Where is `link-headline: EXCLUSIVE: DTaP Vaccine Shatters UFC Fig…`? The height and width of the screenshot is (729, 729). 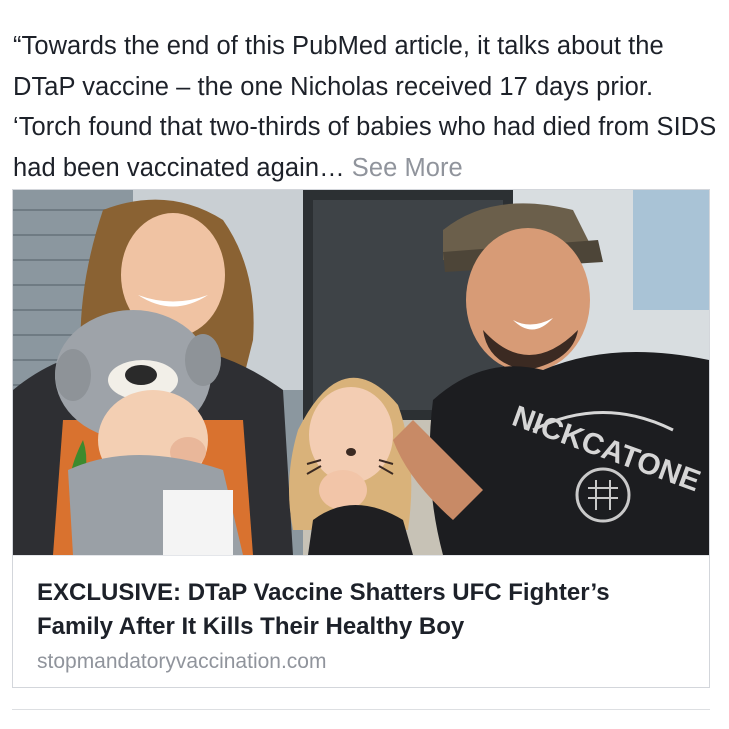
link-headline: EXCLUSIVE: DTaP Vaccine Shatters UFC Fig… is located at coordinates (361, 610).